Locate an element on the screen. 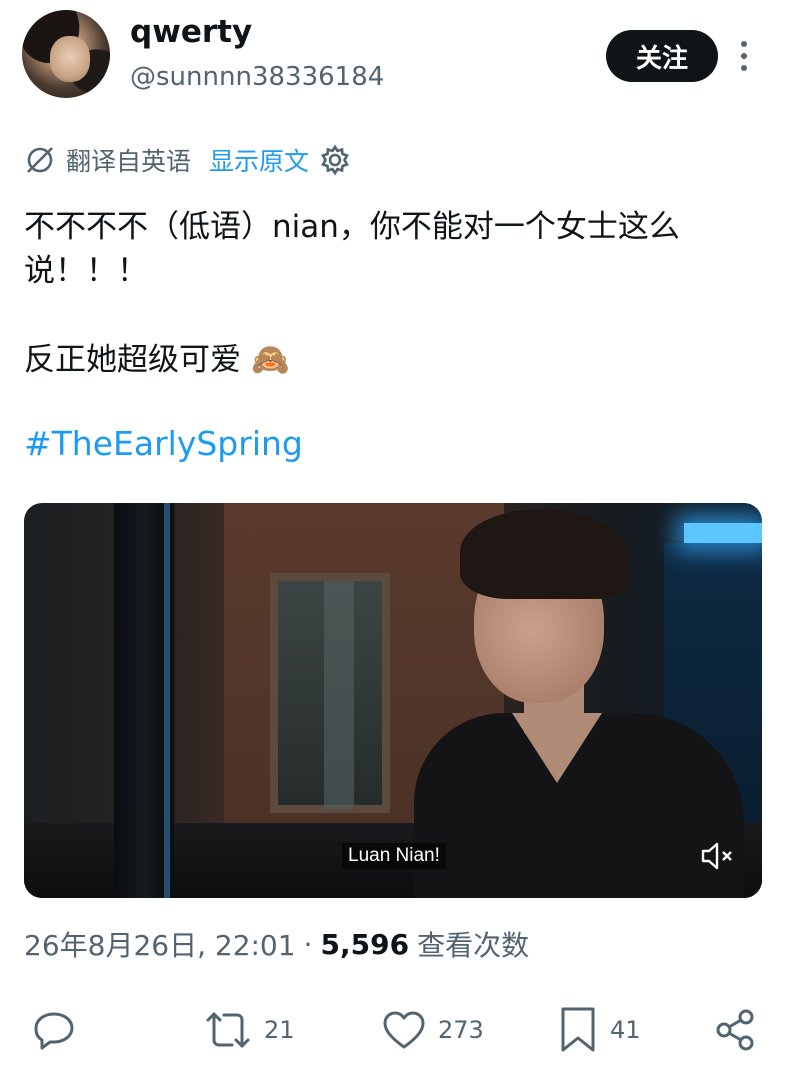 The image size is (788, 1080). volume-muted-icon is located at coordinates (718, 856).